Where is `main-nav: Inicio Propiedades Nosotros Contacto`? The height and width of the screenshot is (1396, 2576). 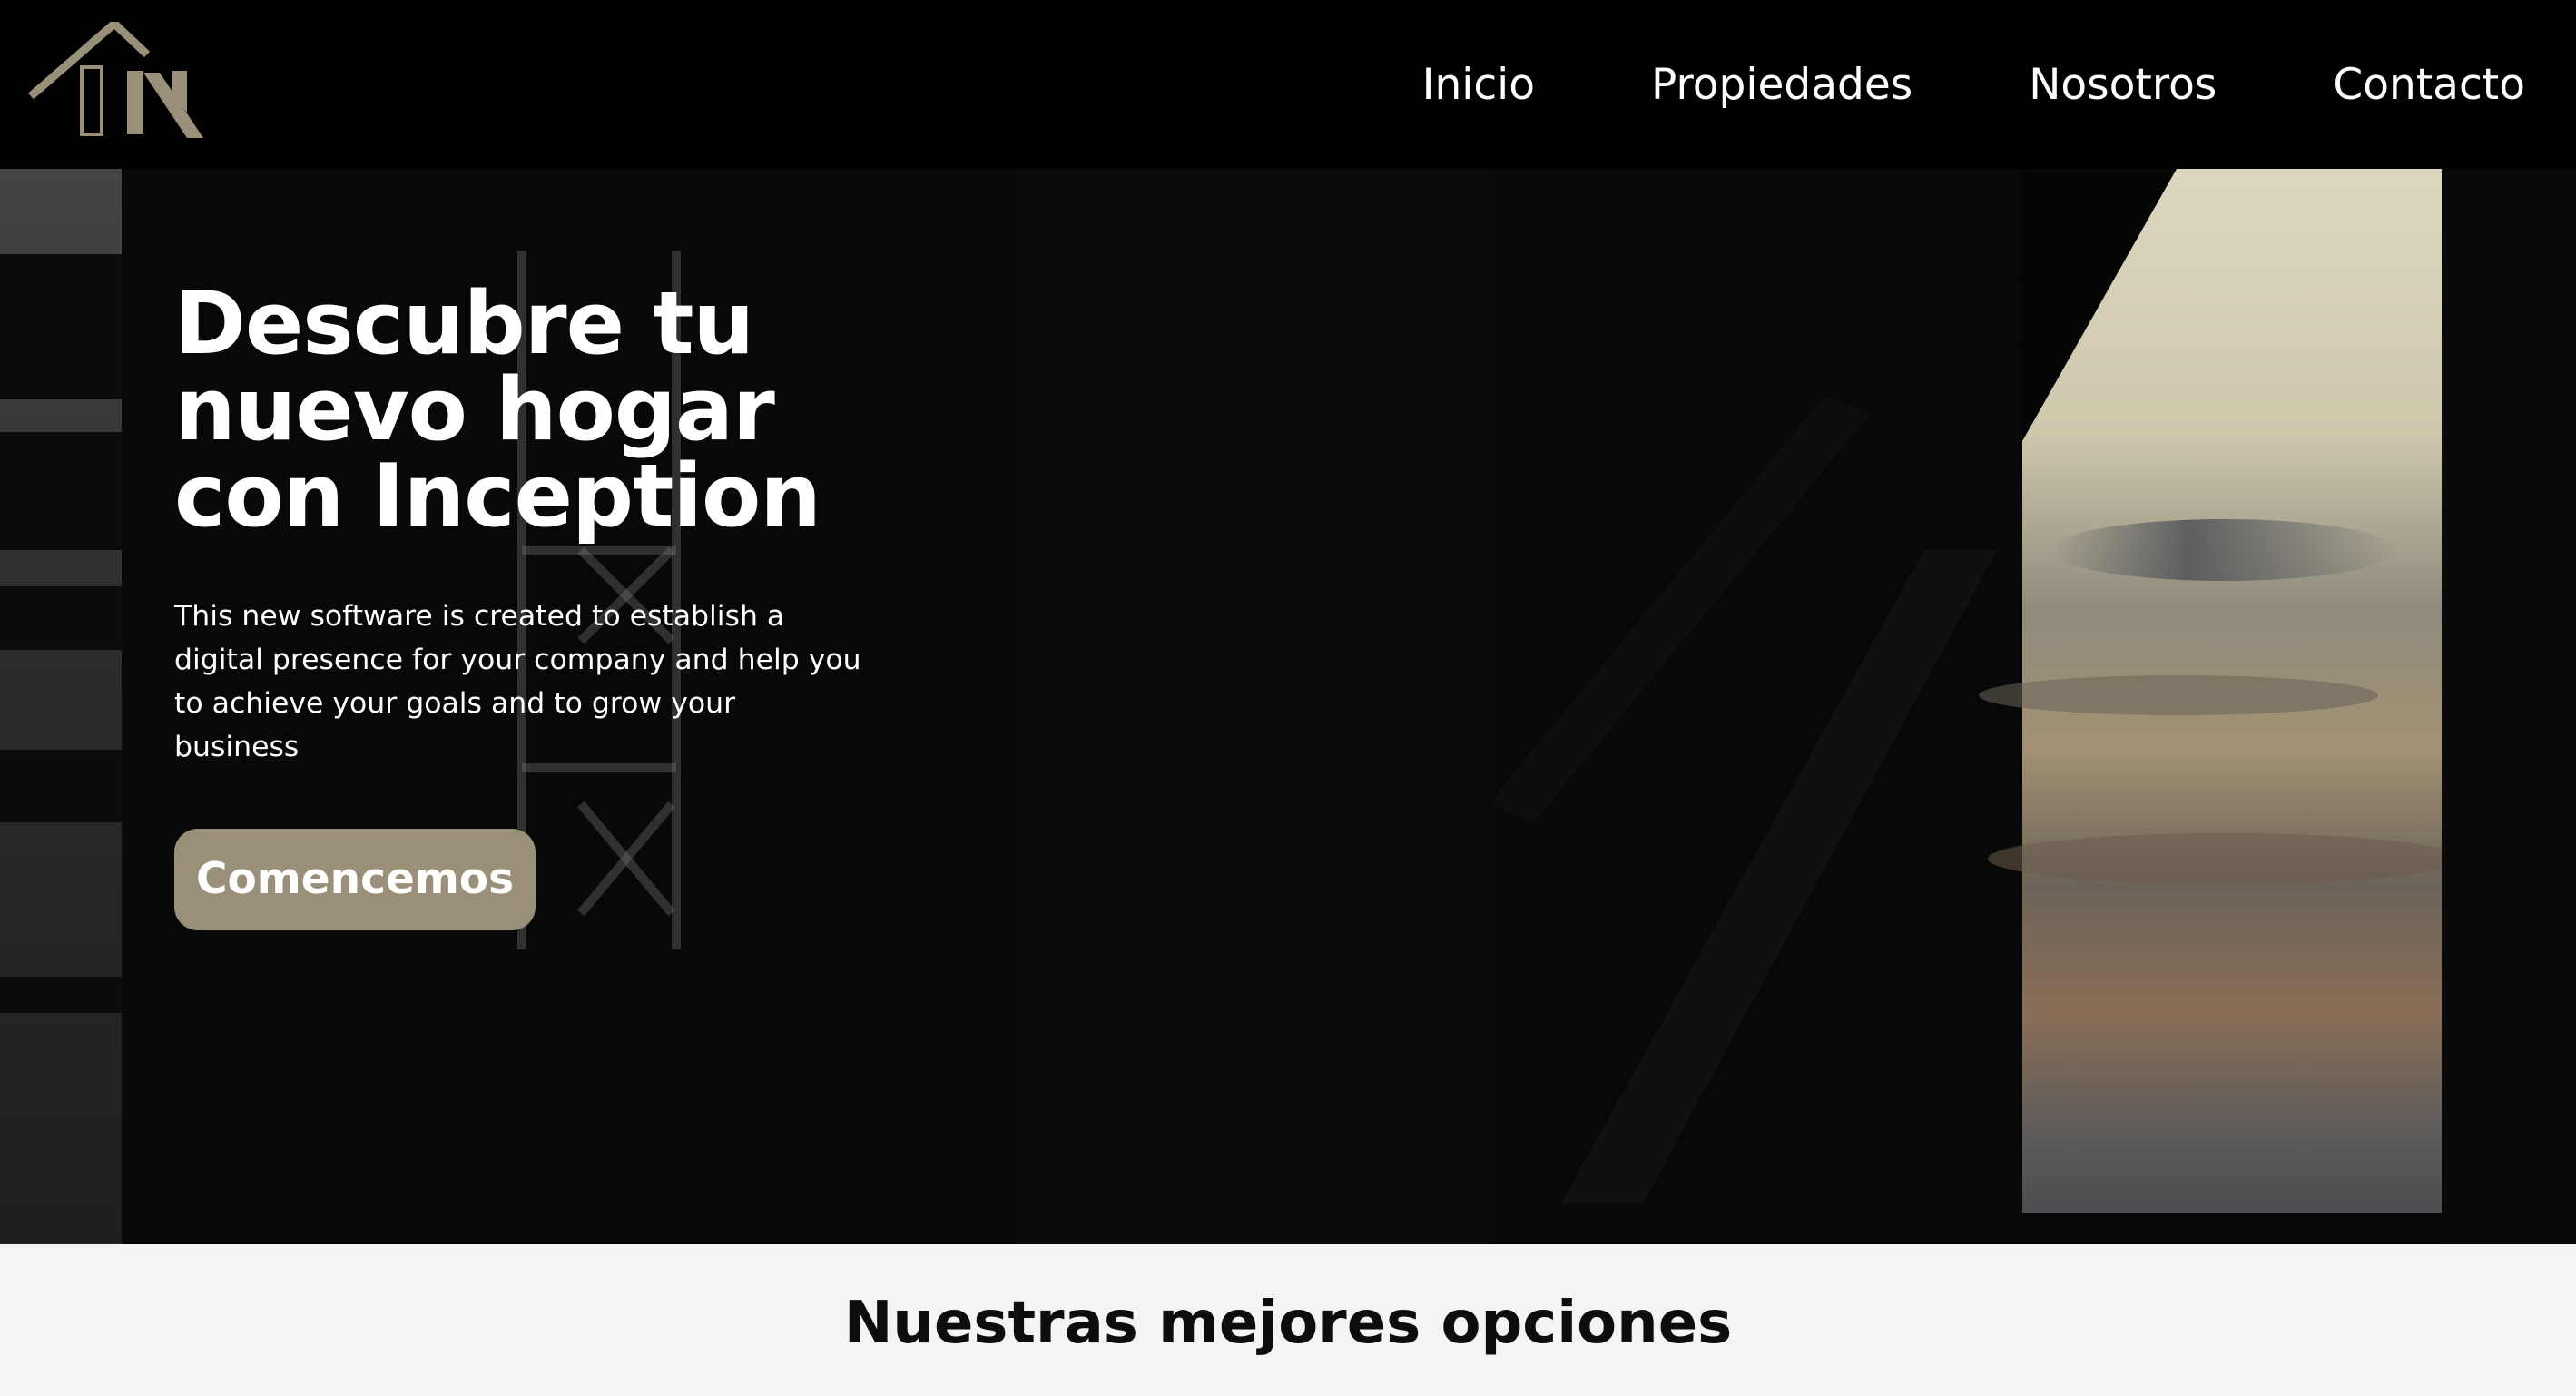 main-nav: Inicio Propiedades Nosotros Contacto is located at coordinates (1915, 84).